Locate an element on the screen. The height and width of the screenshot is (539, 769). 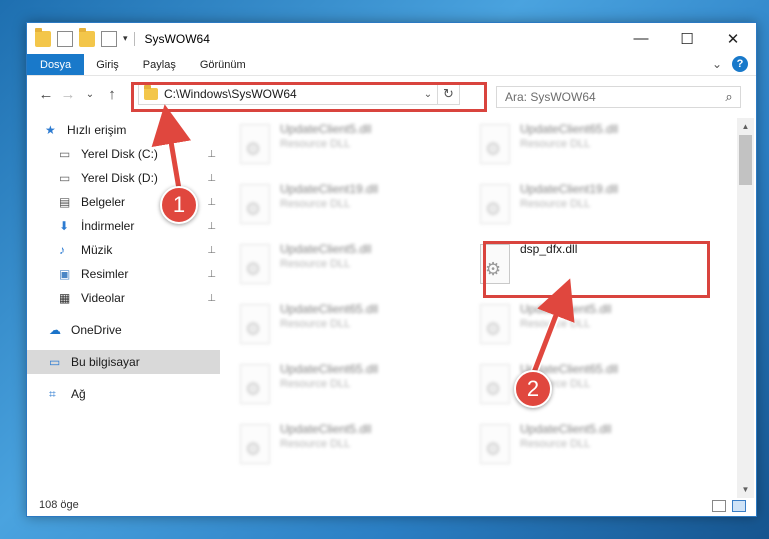
sidebar-item-label: Yerel Disk (C:) is located at coordinates (119, 154).